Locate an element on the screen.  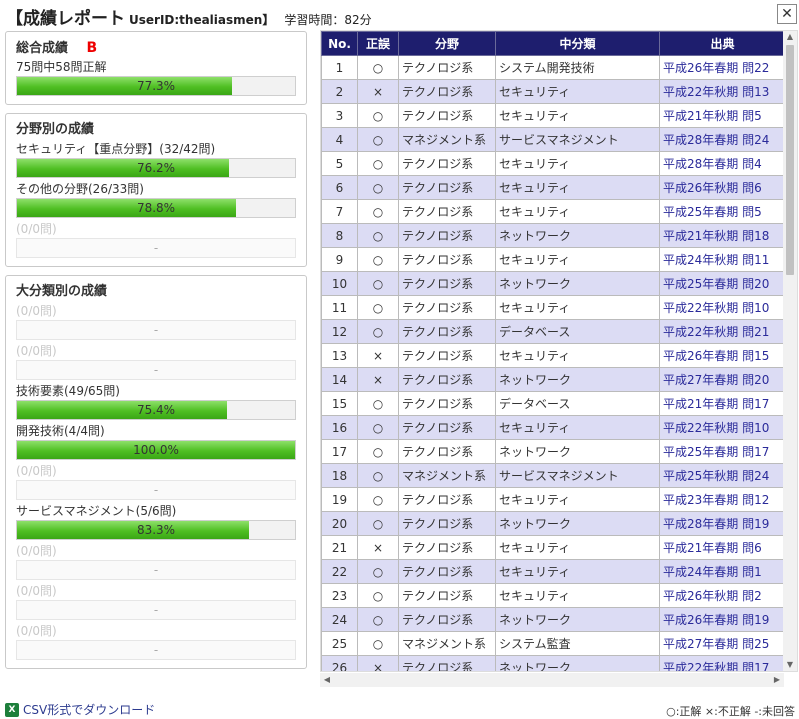
column-header: 中分類 is located at coordinates (577, 43).